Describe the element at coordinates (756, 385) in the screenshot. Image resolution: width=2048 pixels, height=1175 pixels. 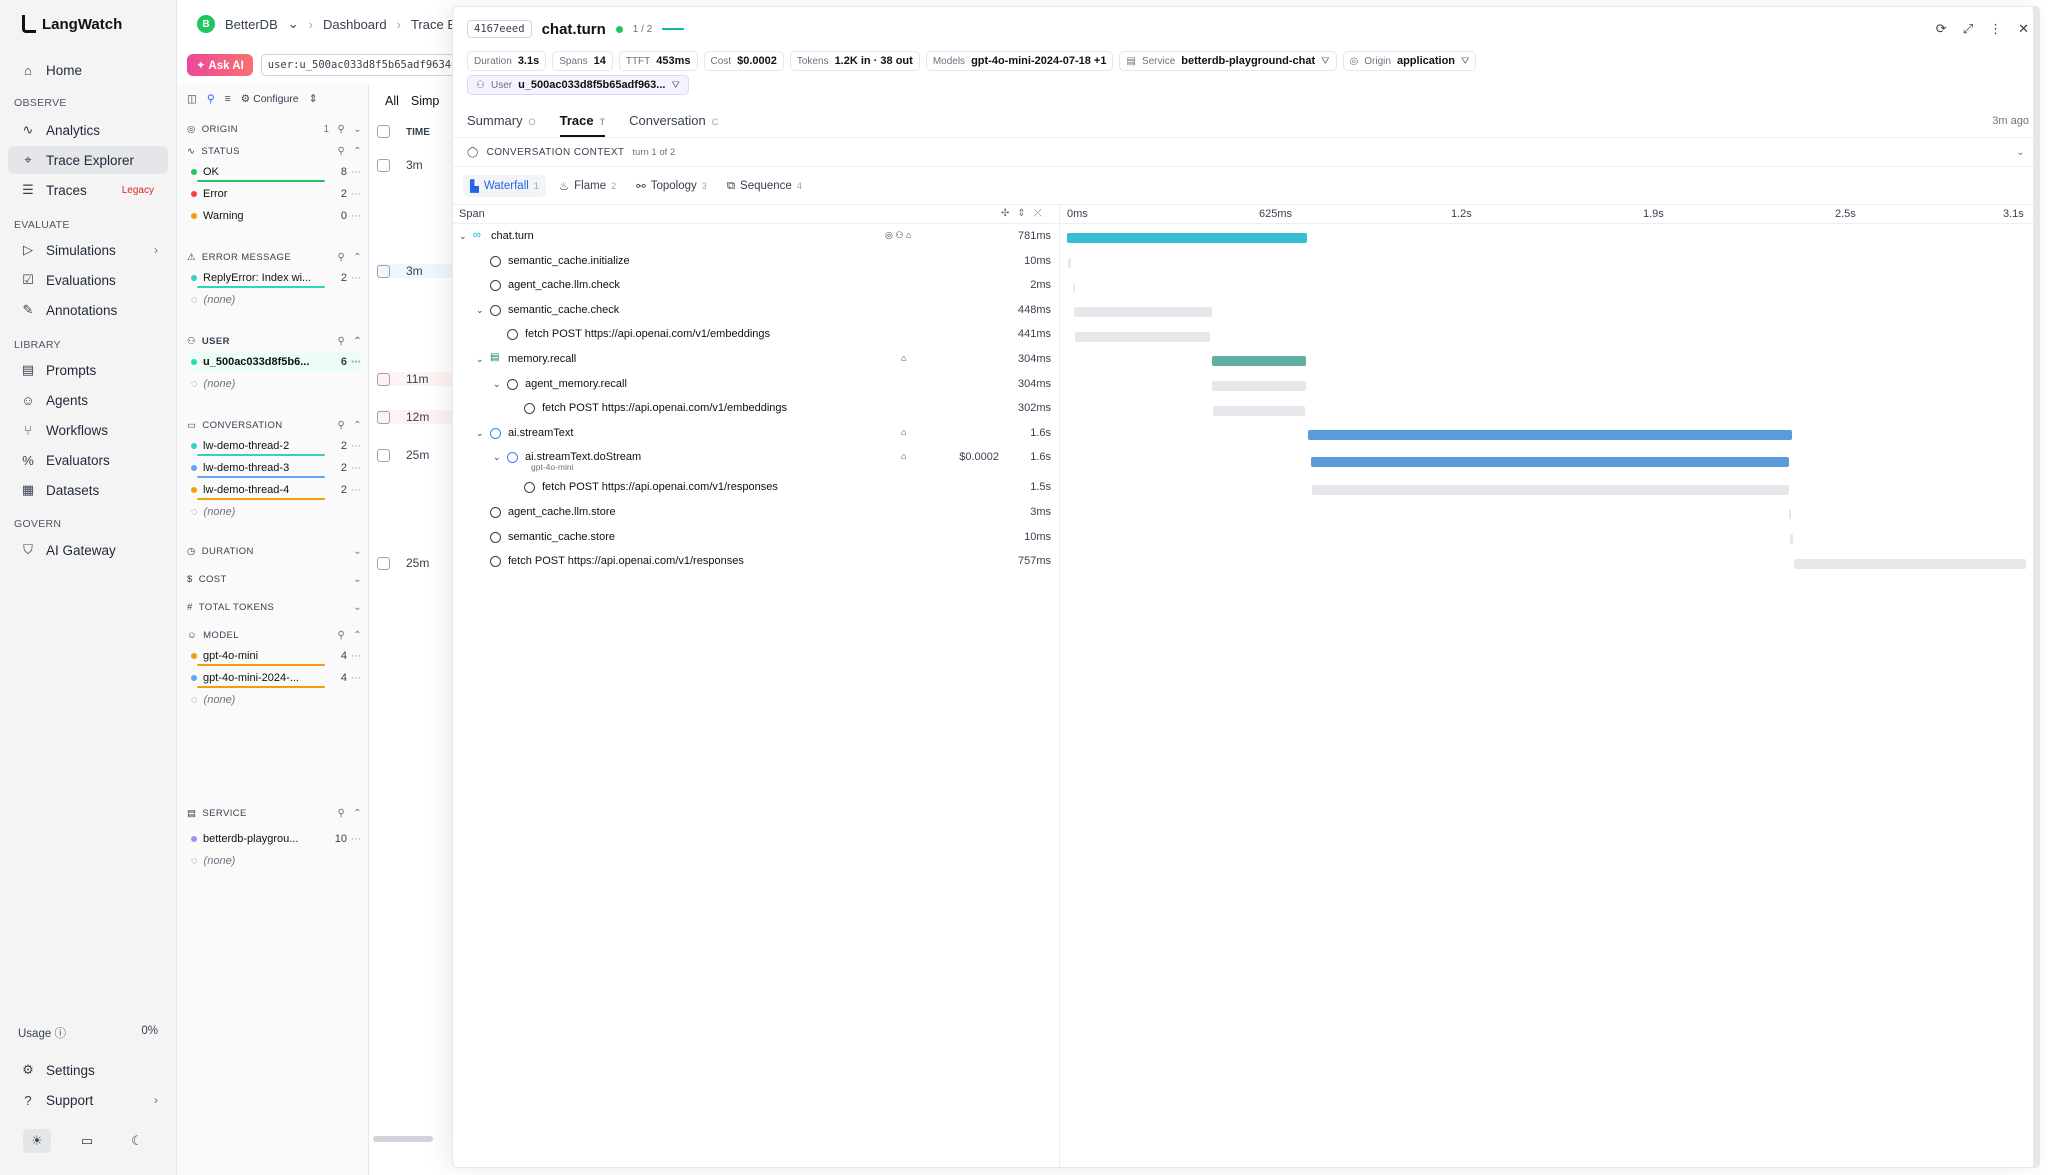
I see `span-row: ⌄ agent_memory.recall 304ms` at that location.